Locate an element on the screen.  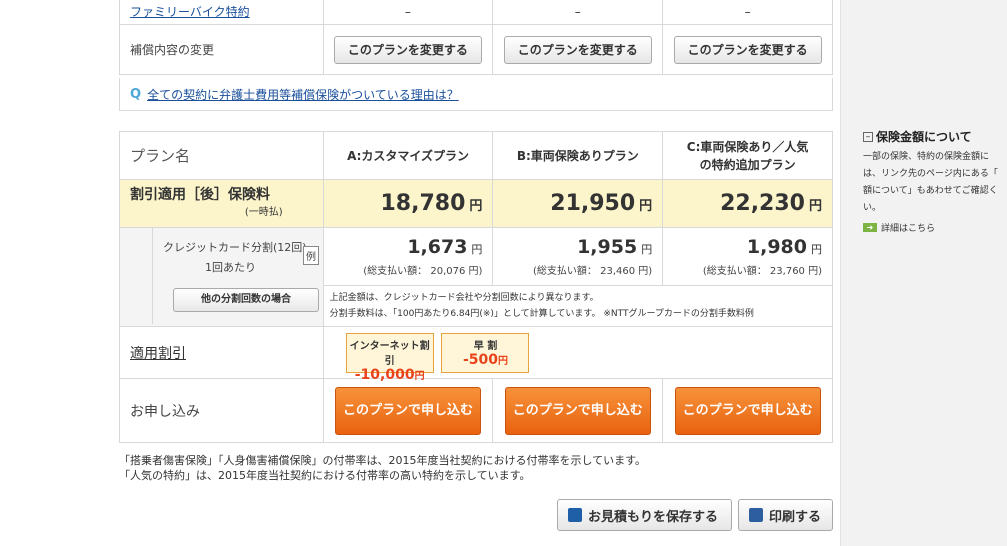
plan-b-price: 21,950 is located at coordinates (593, 203).